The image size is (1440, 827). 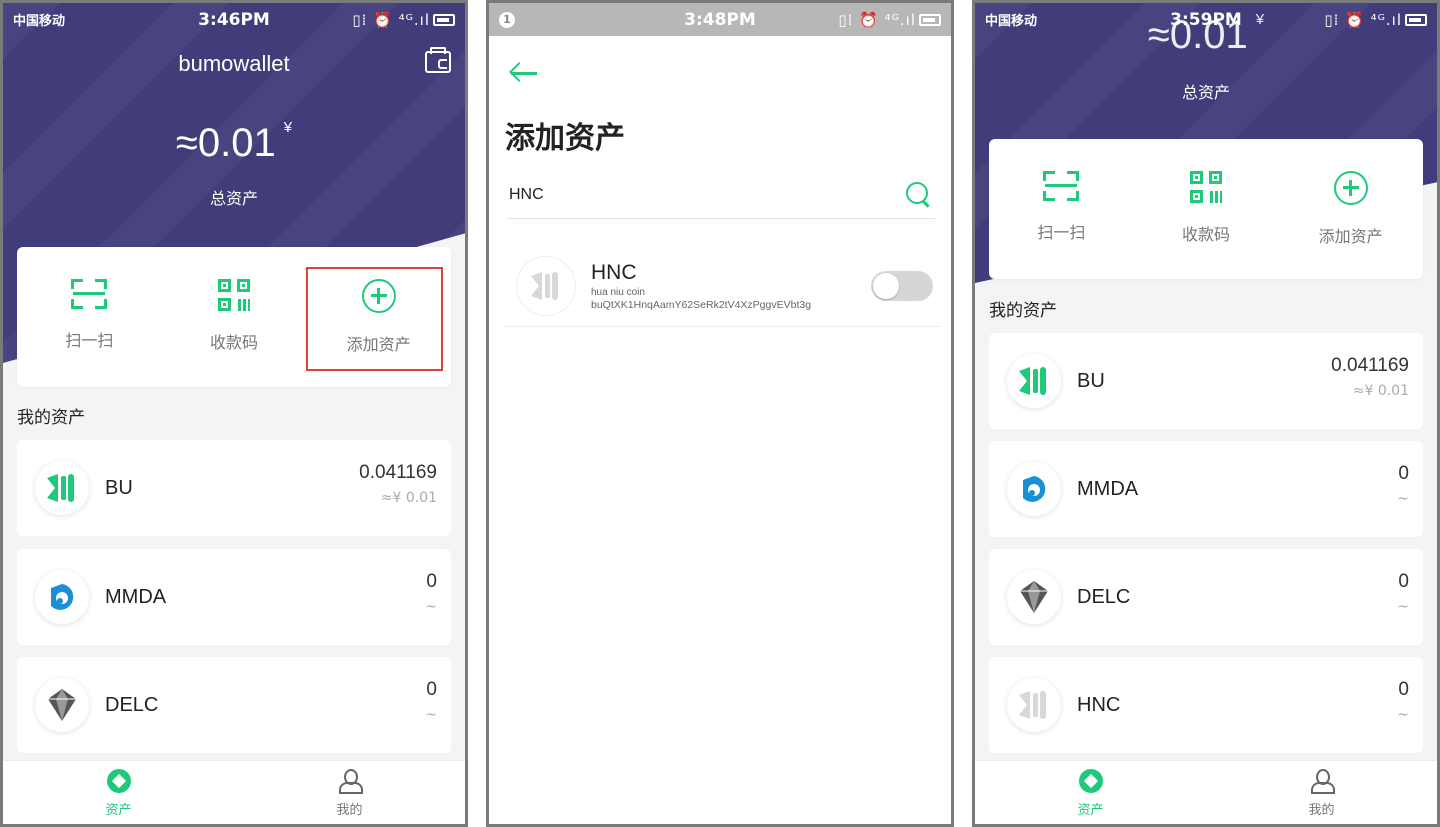 I want to click on status-bar: 1 3:48PM ▯⁞ ⏰ ⁴ᴳ.ıl, so click(x=720, y=19).